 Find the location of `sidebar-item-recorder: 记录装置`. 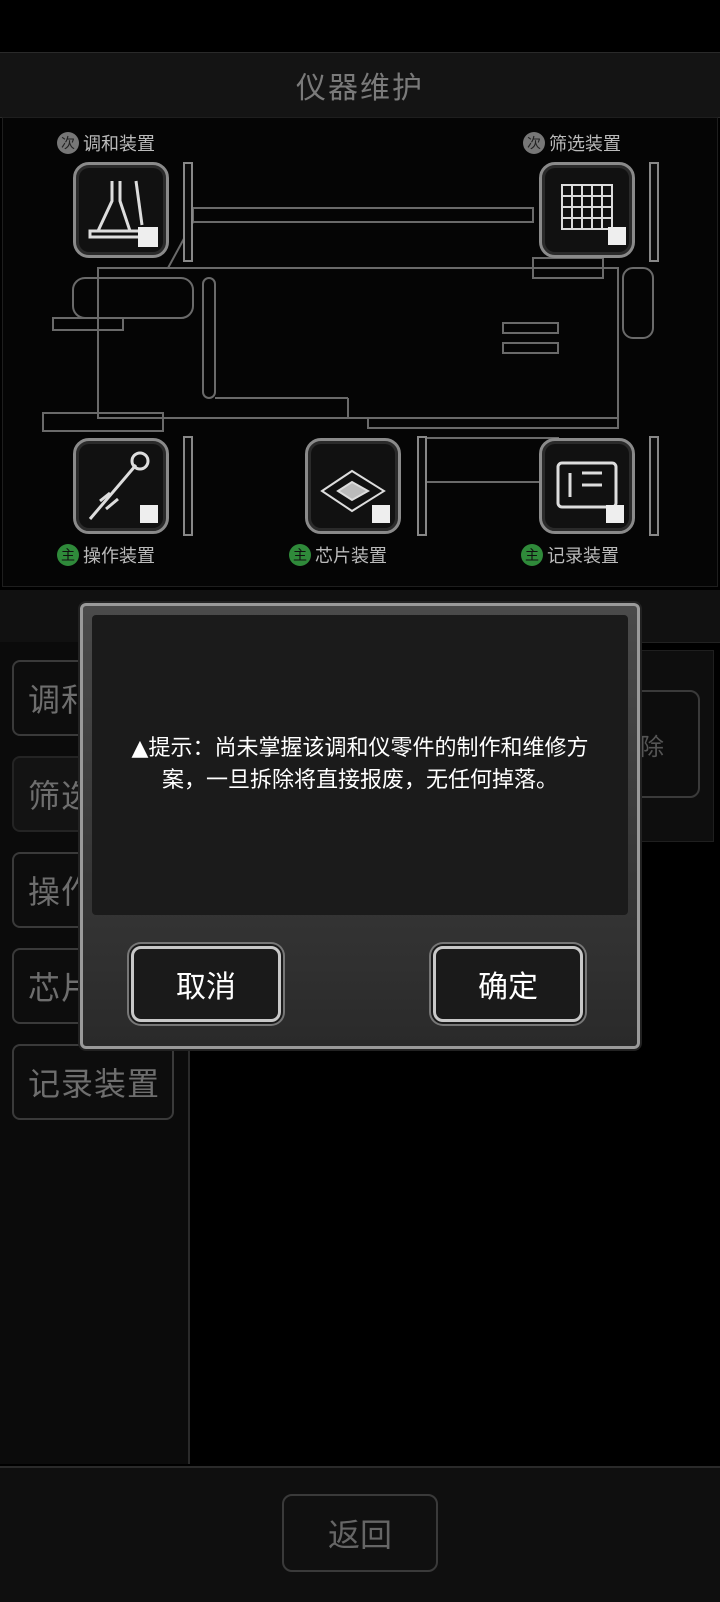

sidebar-item-recorder: 记录装置 is located at coordinates (93, 1082).